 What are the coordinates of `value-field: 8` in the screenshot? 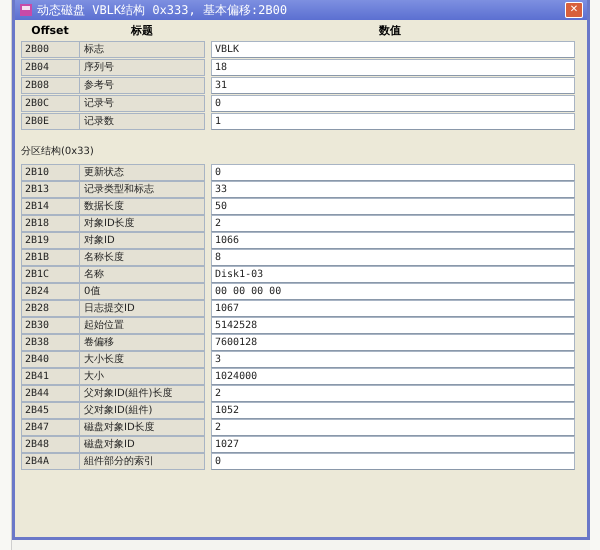 It's located at (393, 257).